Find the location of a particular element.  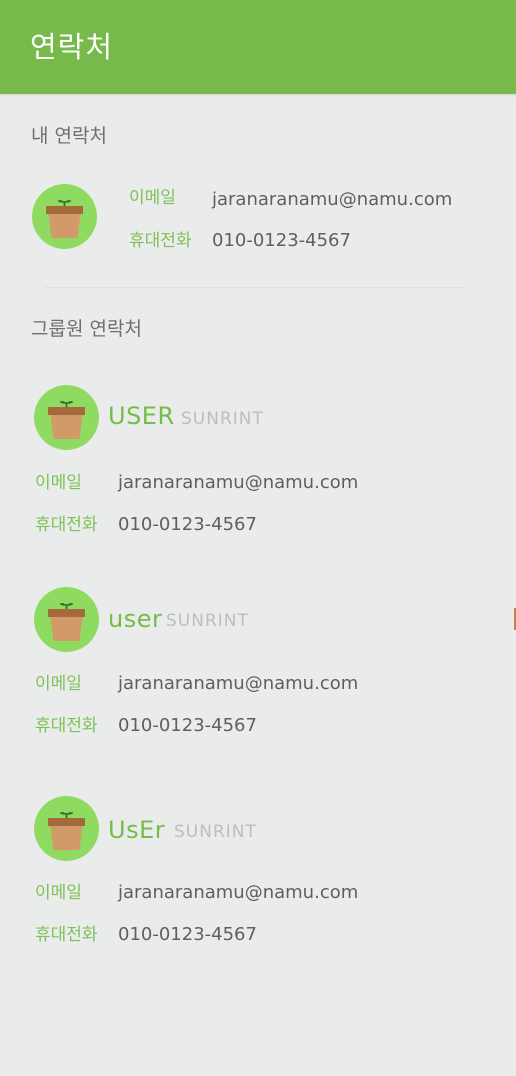

member-name: UsEr is located at coordinates (137, 830).